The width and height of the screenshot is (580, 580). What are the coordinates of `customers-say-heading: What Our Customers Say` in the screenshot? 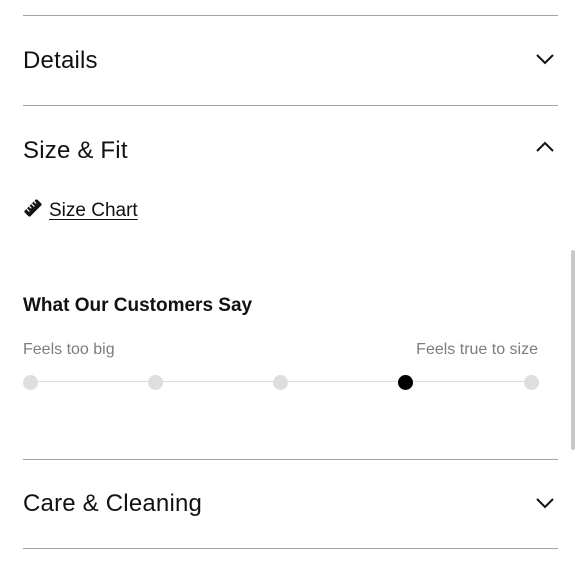 It's located at (138, 305).